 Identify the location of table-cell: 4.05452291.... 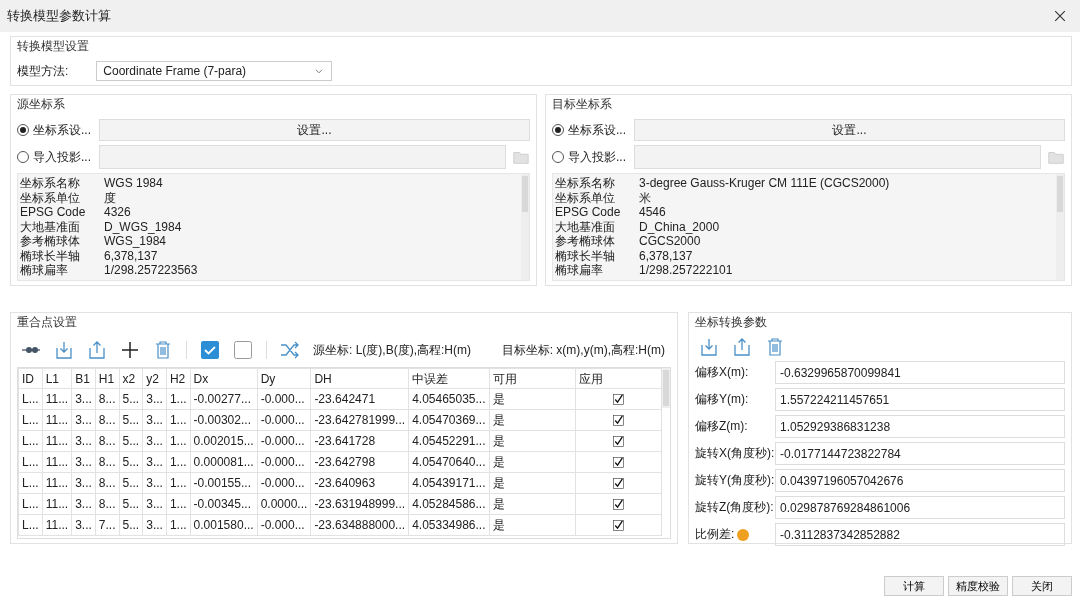
(449, 441).